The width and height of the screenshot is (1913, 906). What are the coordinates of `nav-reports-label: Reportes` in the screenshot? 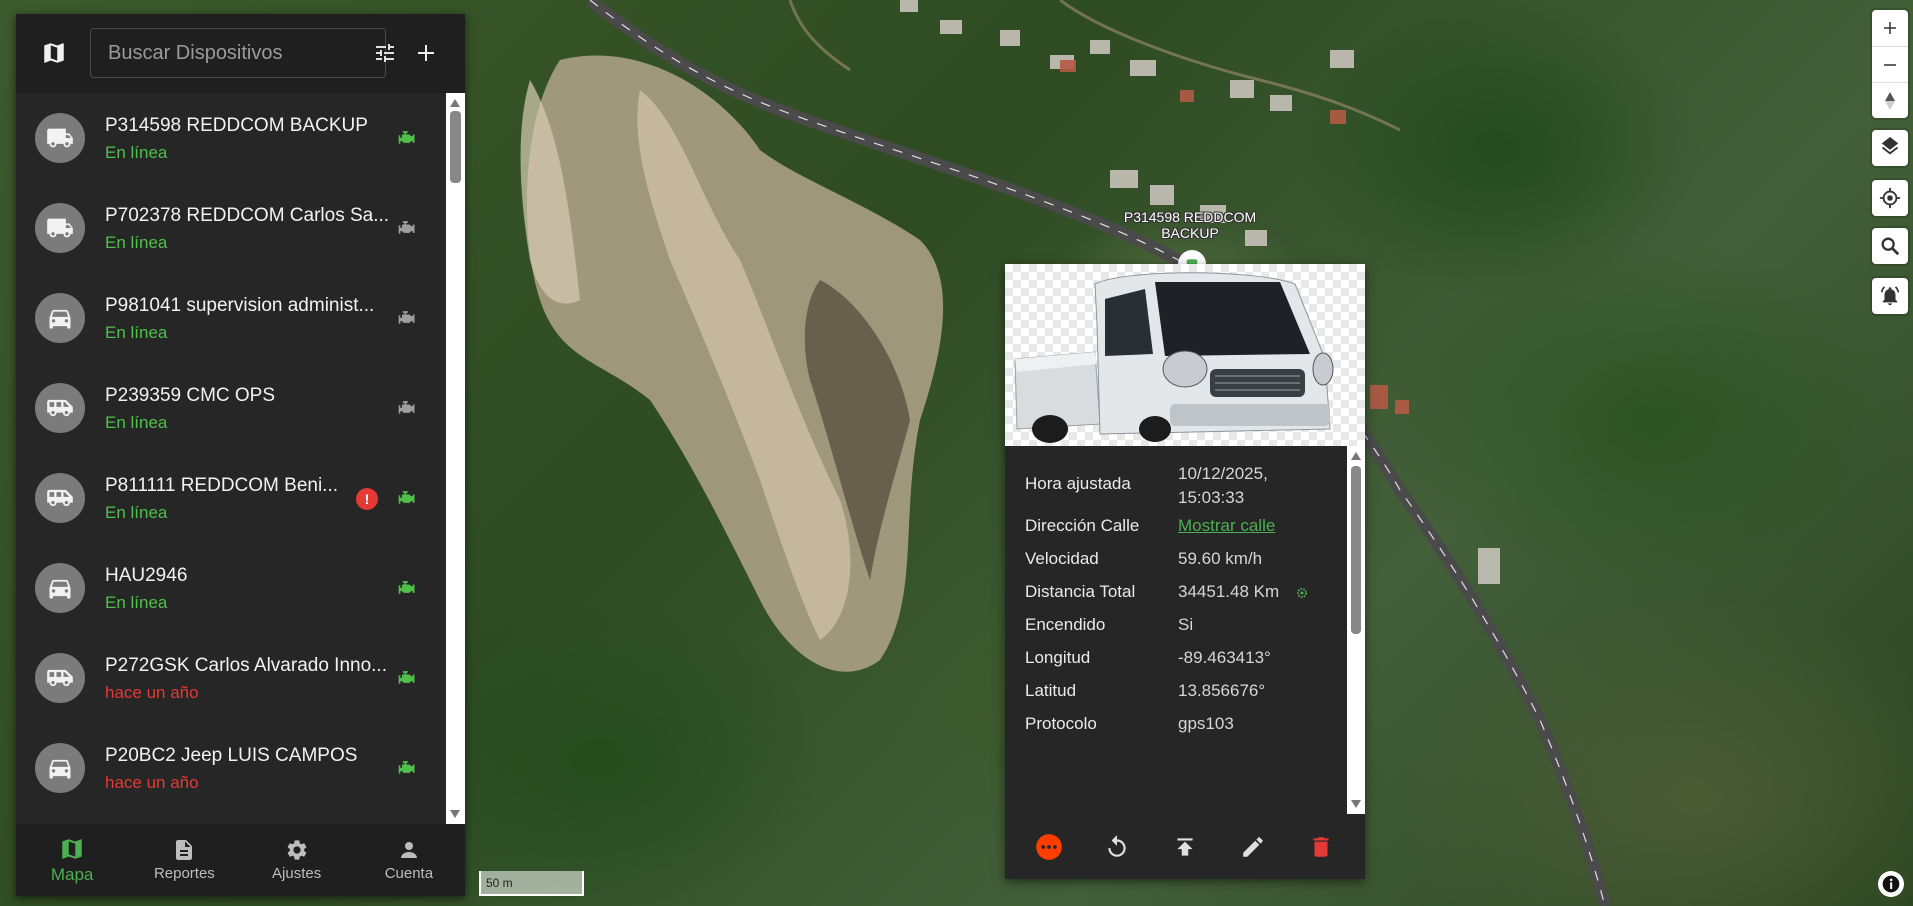 It's located at (184, 873).